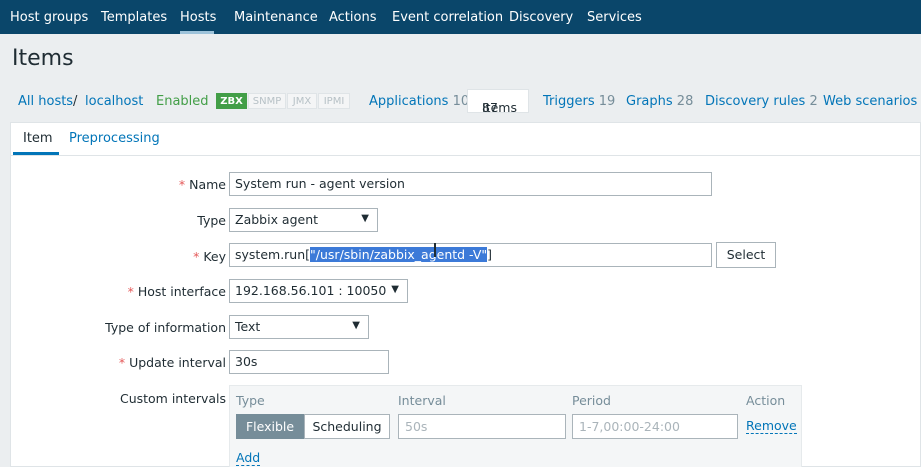 Image resolution: width=921 pixels, height=467 pixels. What do you see at coordinates (490, 107) in the screenshot?
I see `tab-items-count: 87` at bounding box center [490, 107].